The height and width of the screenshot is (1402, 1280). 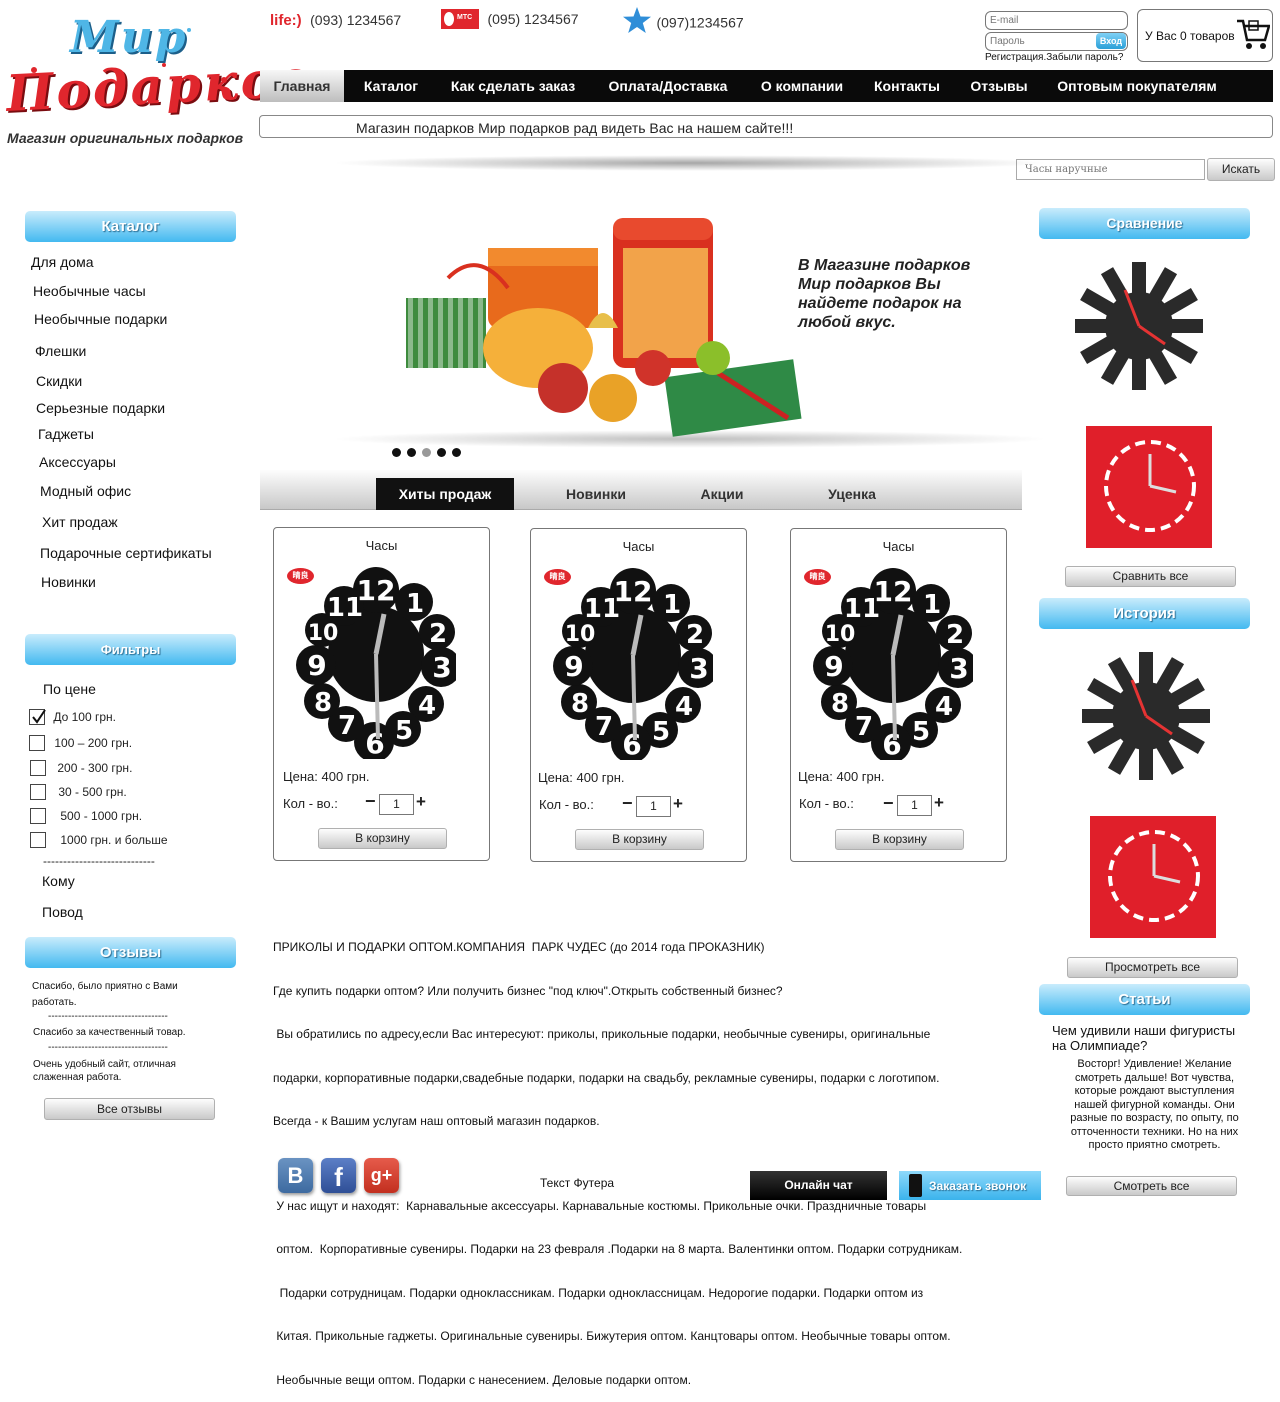 What do you see at coordinates (126, 553) in the screenshot?
I see `sidebar-item-gift-certificates: Подарочные сертификаты` at bounding box center [126, 553].